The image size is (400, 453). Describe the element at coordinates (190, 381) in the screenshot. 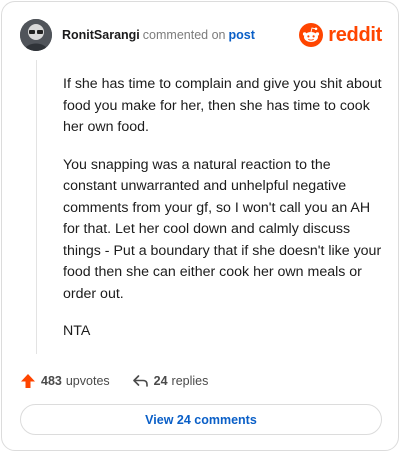

I see `reply-label: replies` at that location.